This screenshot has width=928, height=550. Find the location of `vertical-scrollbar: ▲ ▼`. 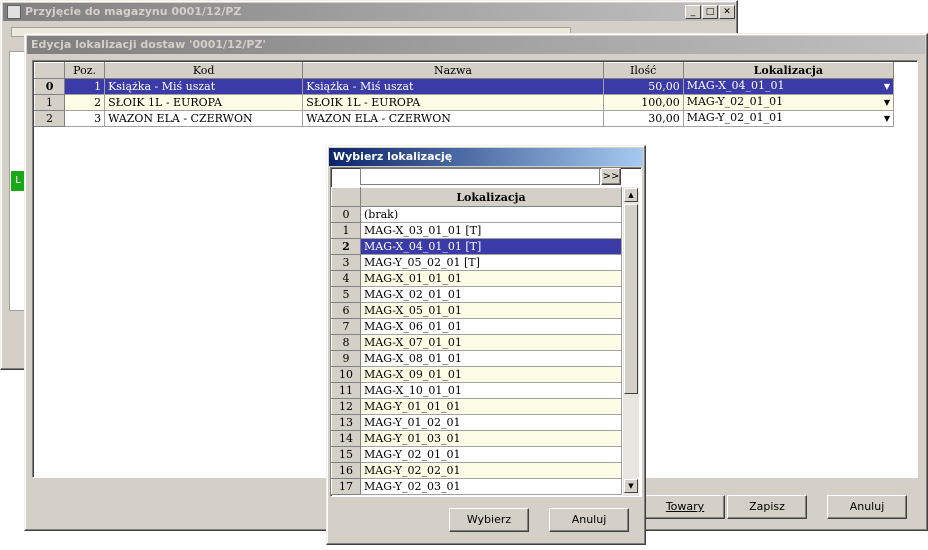

vertical-scrollbar: ▲ ▼ is located at coordinates (631, 341).